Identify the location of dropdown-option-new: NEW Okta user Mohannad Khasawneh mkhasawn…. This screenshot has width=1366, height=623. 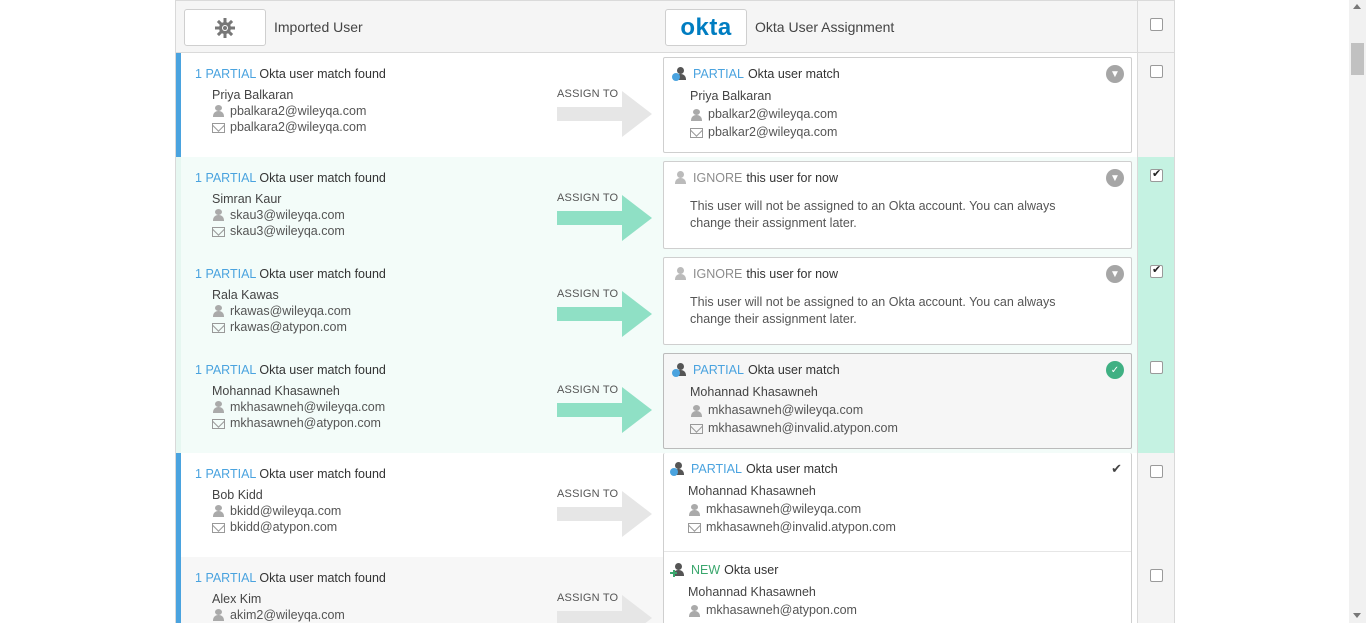
(897, 587).